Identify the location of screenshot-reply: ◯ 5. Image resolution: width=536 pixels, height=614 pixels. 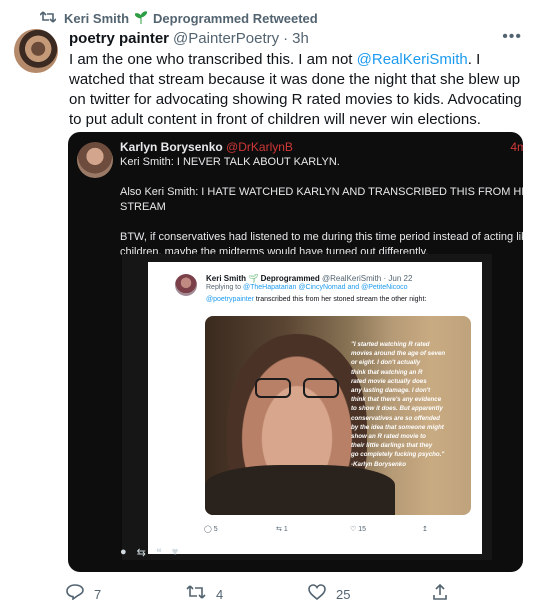
(211, 529).